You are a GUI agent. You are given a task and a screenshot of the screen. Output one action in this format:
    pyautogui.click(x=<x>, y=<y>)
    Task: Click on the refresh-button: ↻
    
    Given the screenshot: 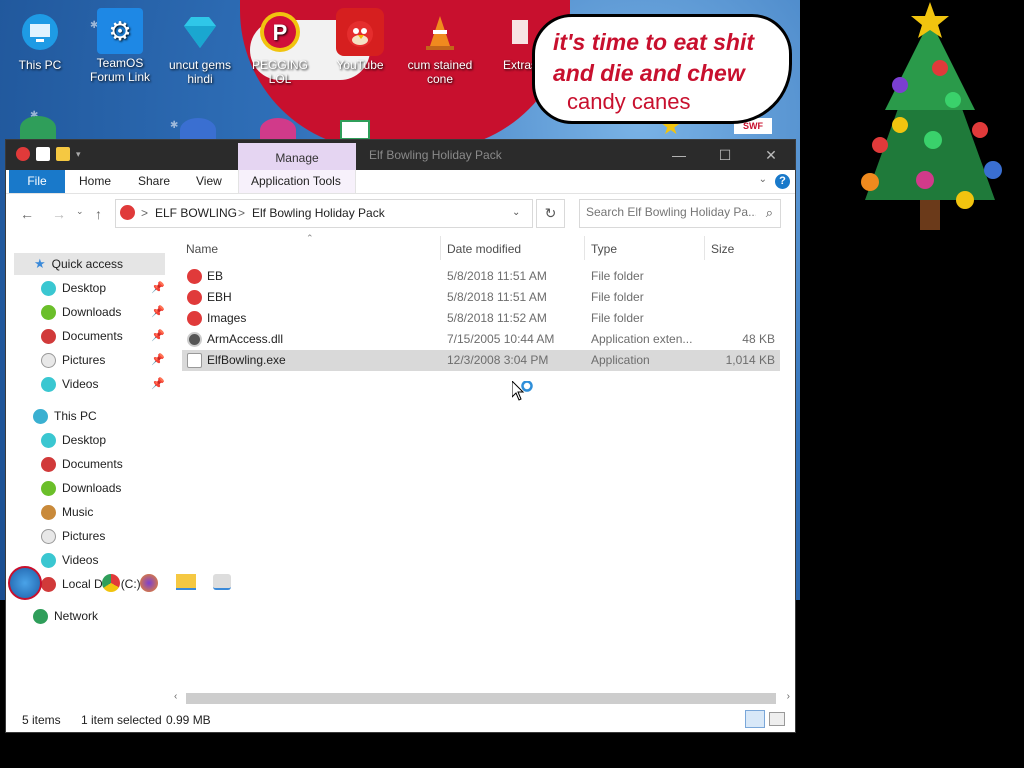 What is the action you would take?
    pyautogui.click(x=550, y=213)
    